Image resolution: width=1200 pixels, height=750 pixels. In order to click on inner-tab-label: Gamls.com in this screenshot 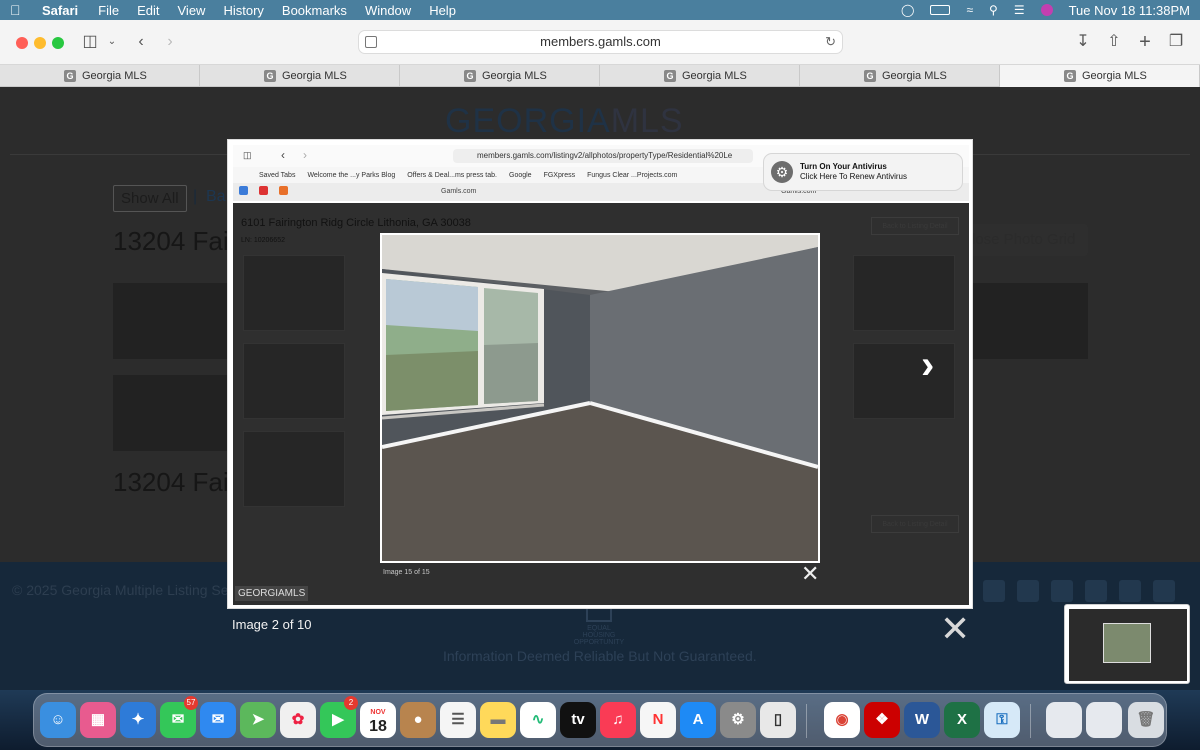, I will do `click(459, 191)`.